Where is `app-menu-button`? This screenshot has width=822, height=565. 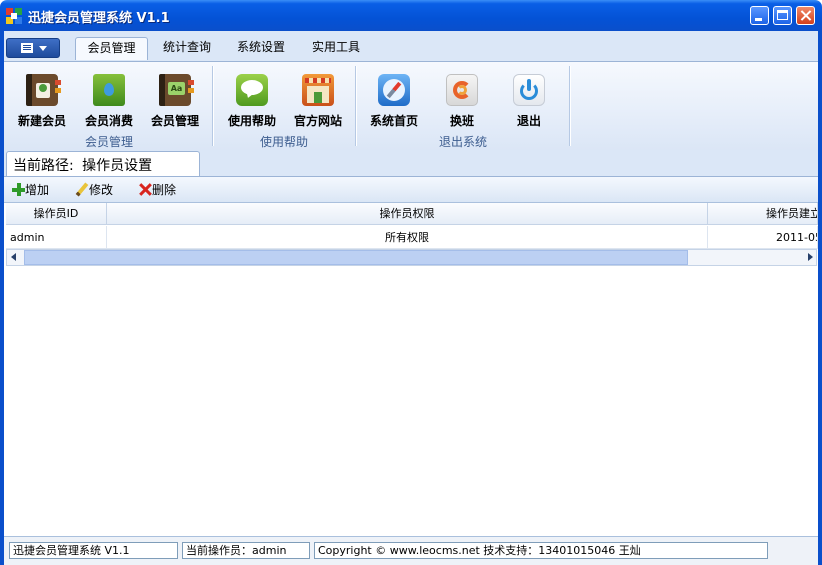 app-menu-button is located at coordinates (33, 48).